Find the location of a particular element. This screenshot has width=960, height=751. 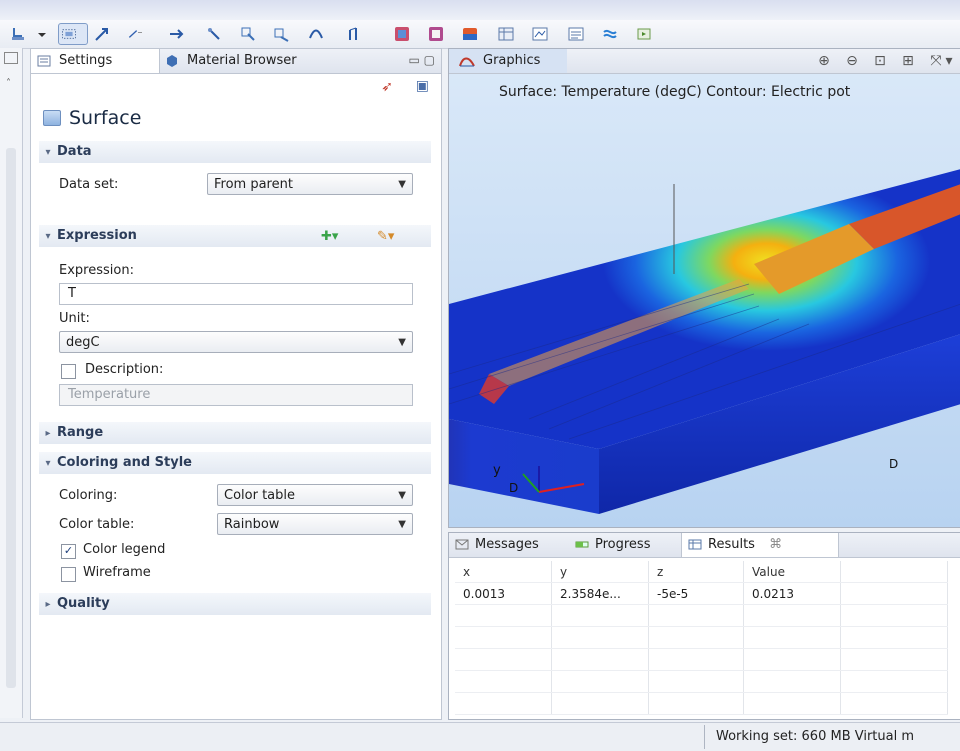

plot-arrow-icon: ➶ is located at coordinates (387, 87).